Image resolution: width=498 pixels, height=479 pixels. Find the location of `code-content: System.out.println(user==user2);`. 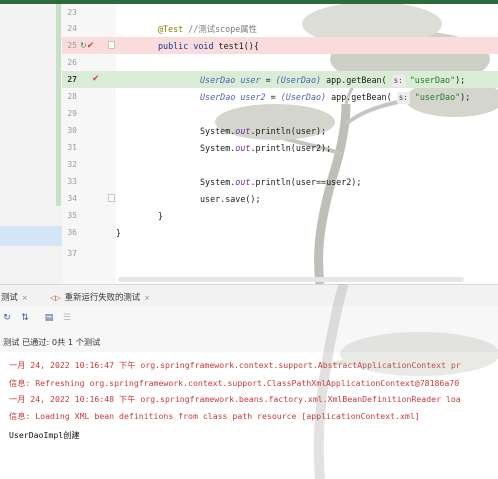

code-content: System.out.println(user==user2); is located at coordinates (280, 182).